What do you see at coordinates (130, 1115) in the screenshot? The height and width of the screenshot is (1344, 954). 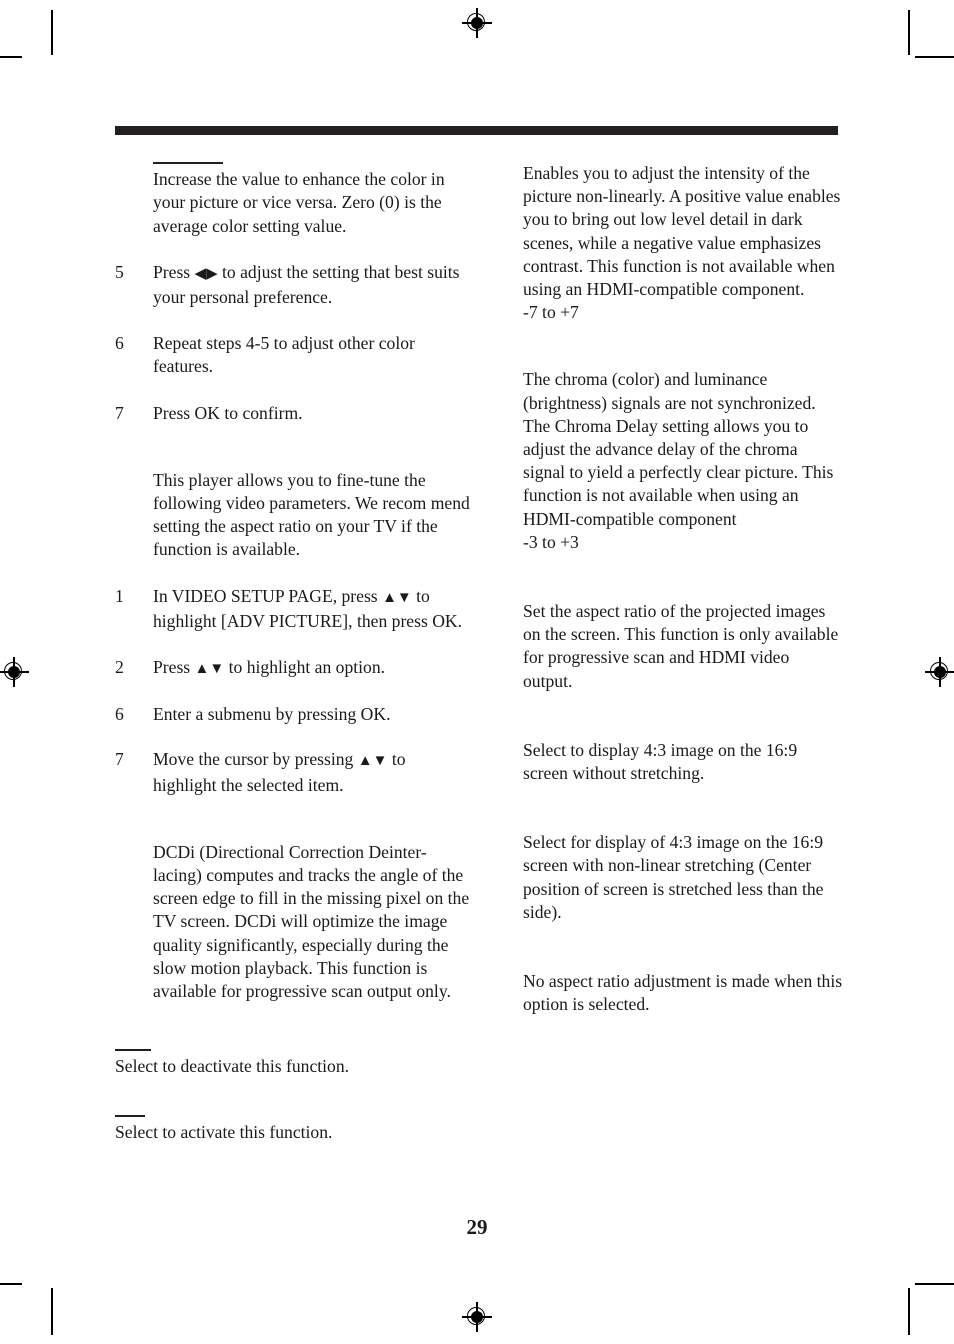 I see `redacted-heading-rule-on` at bounding box center [130, 1115].